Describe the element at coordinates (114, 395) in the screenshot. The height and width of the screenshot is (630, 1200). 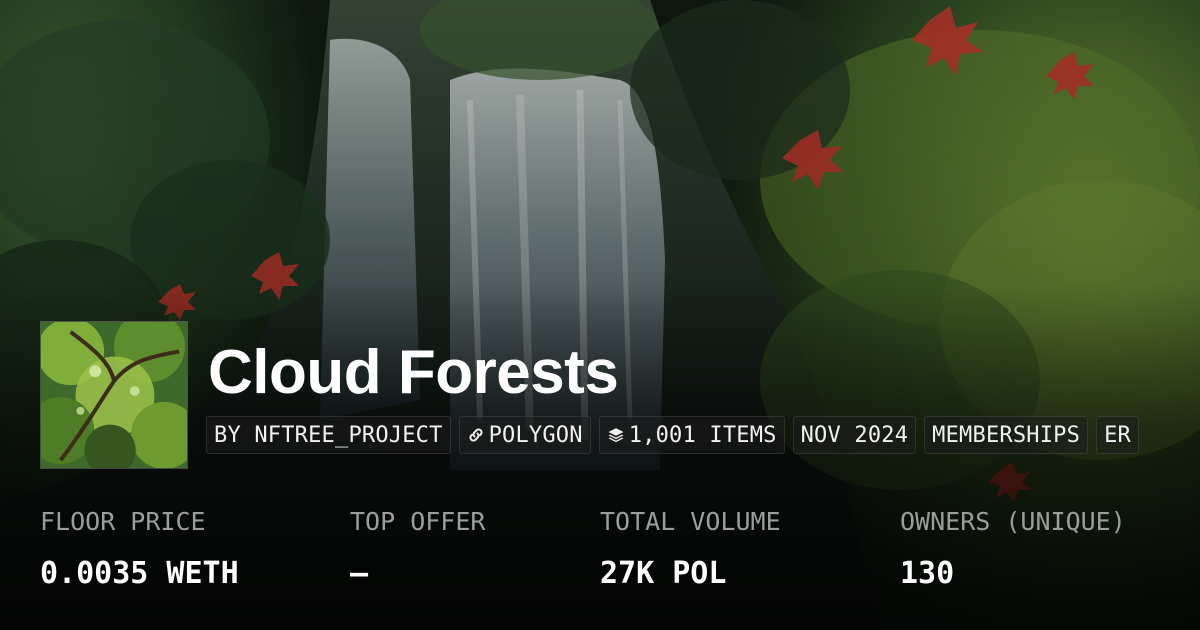
I see `collection-avatar` at that location.